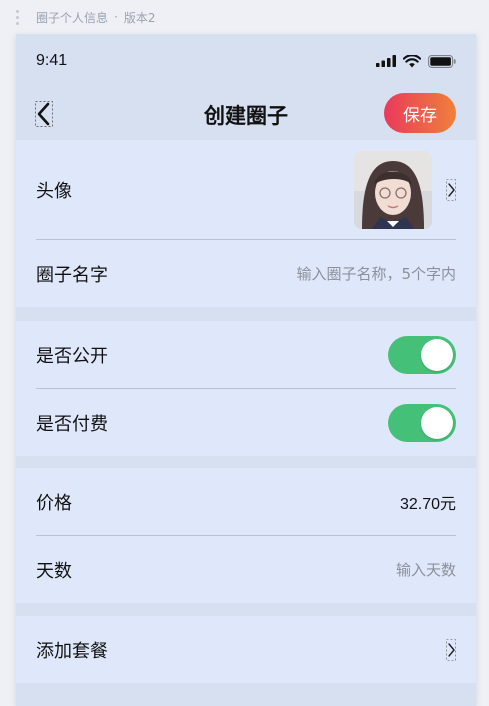 The height and width of the screenshot is (706, 489). I want to click on paid-toggle, so click(422, 422).